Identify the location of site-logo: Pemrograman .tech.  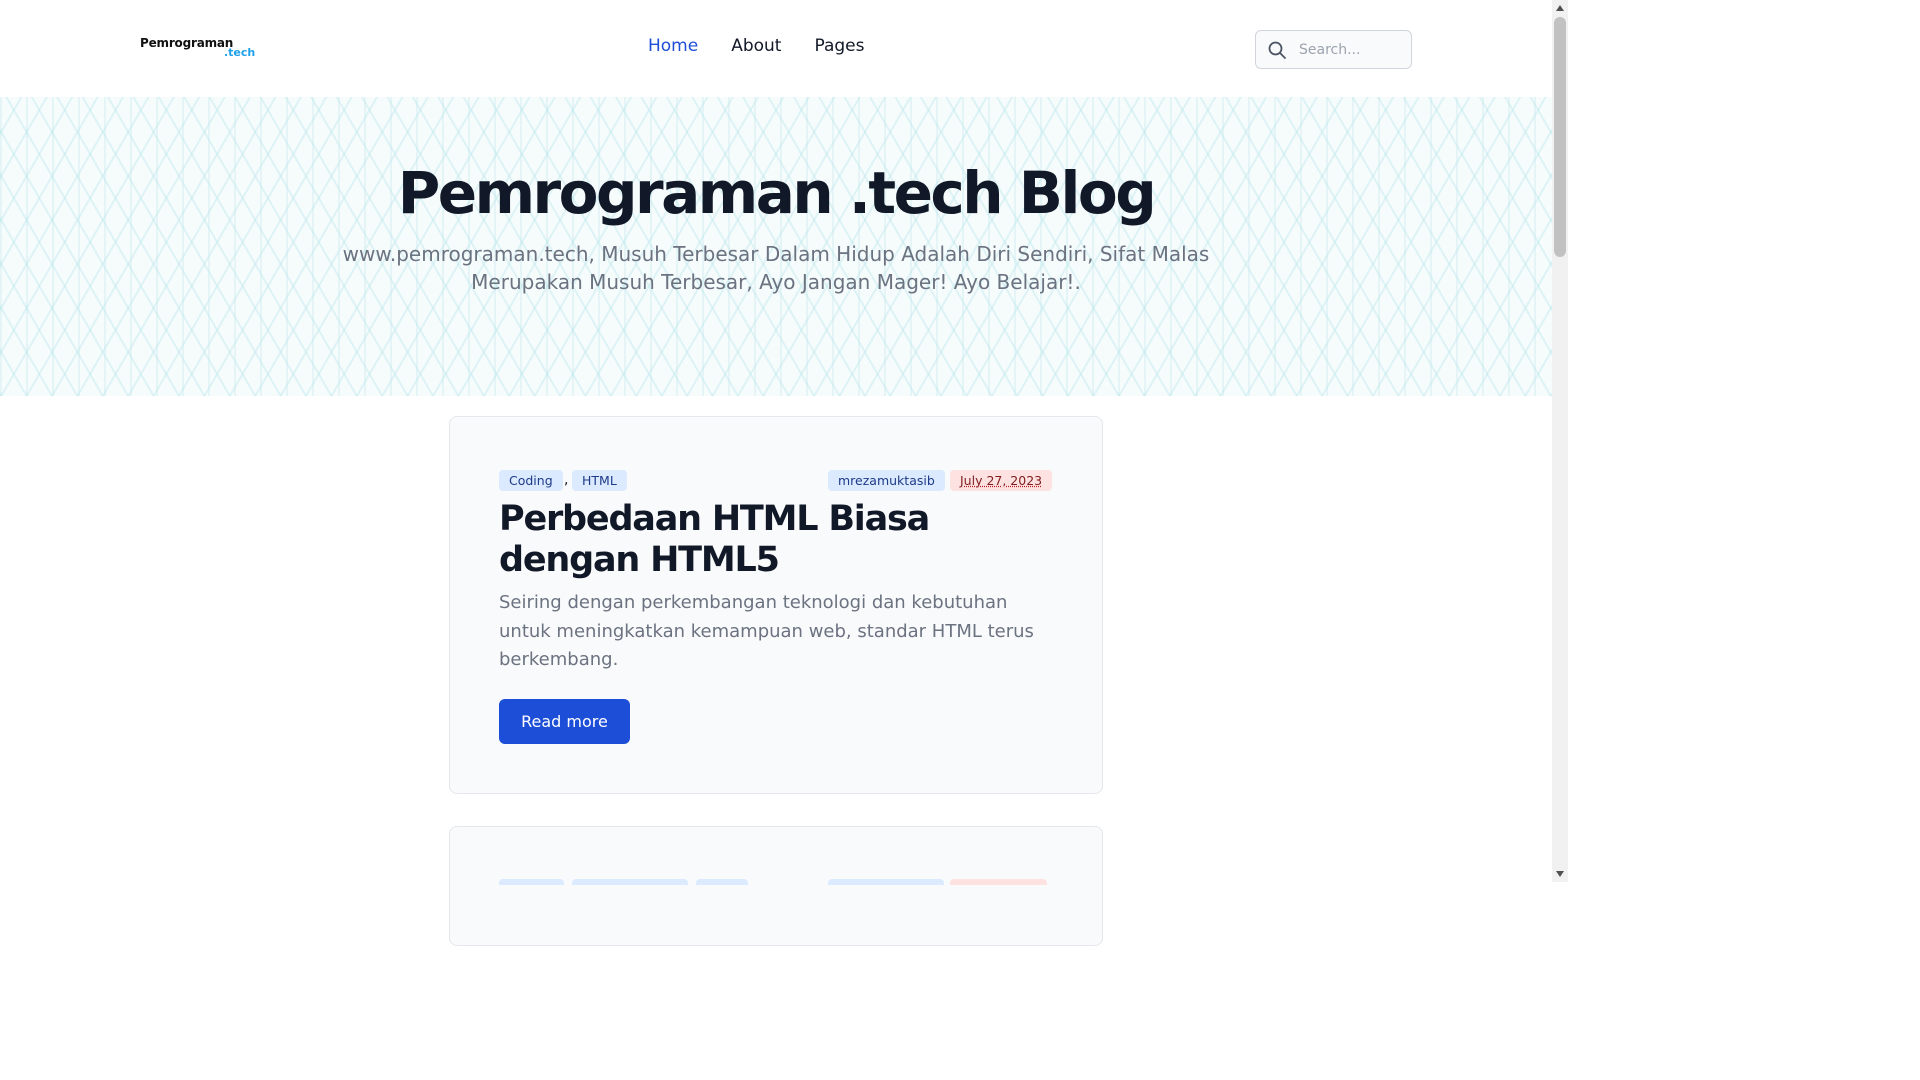
(198, 49).